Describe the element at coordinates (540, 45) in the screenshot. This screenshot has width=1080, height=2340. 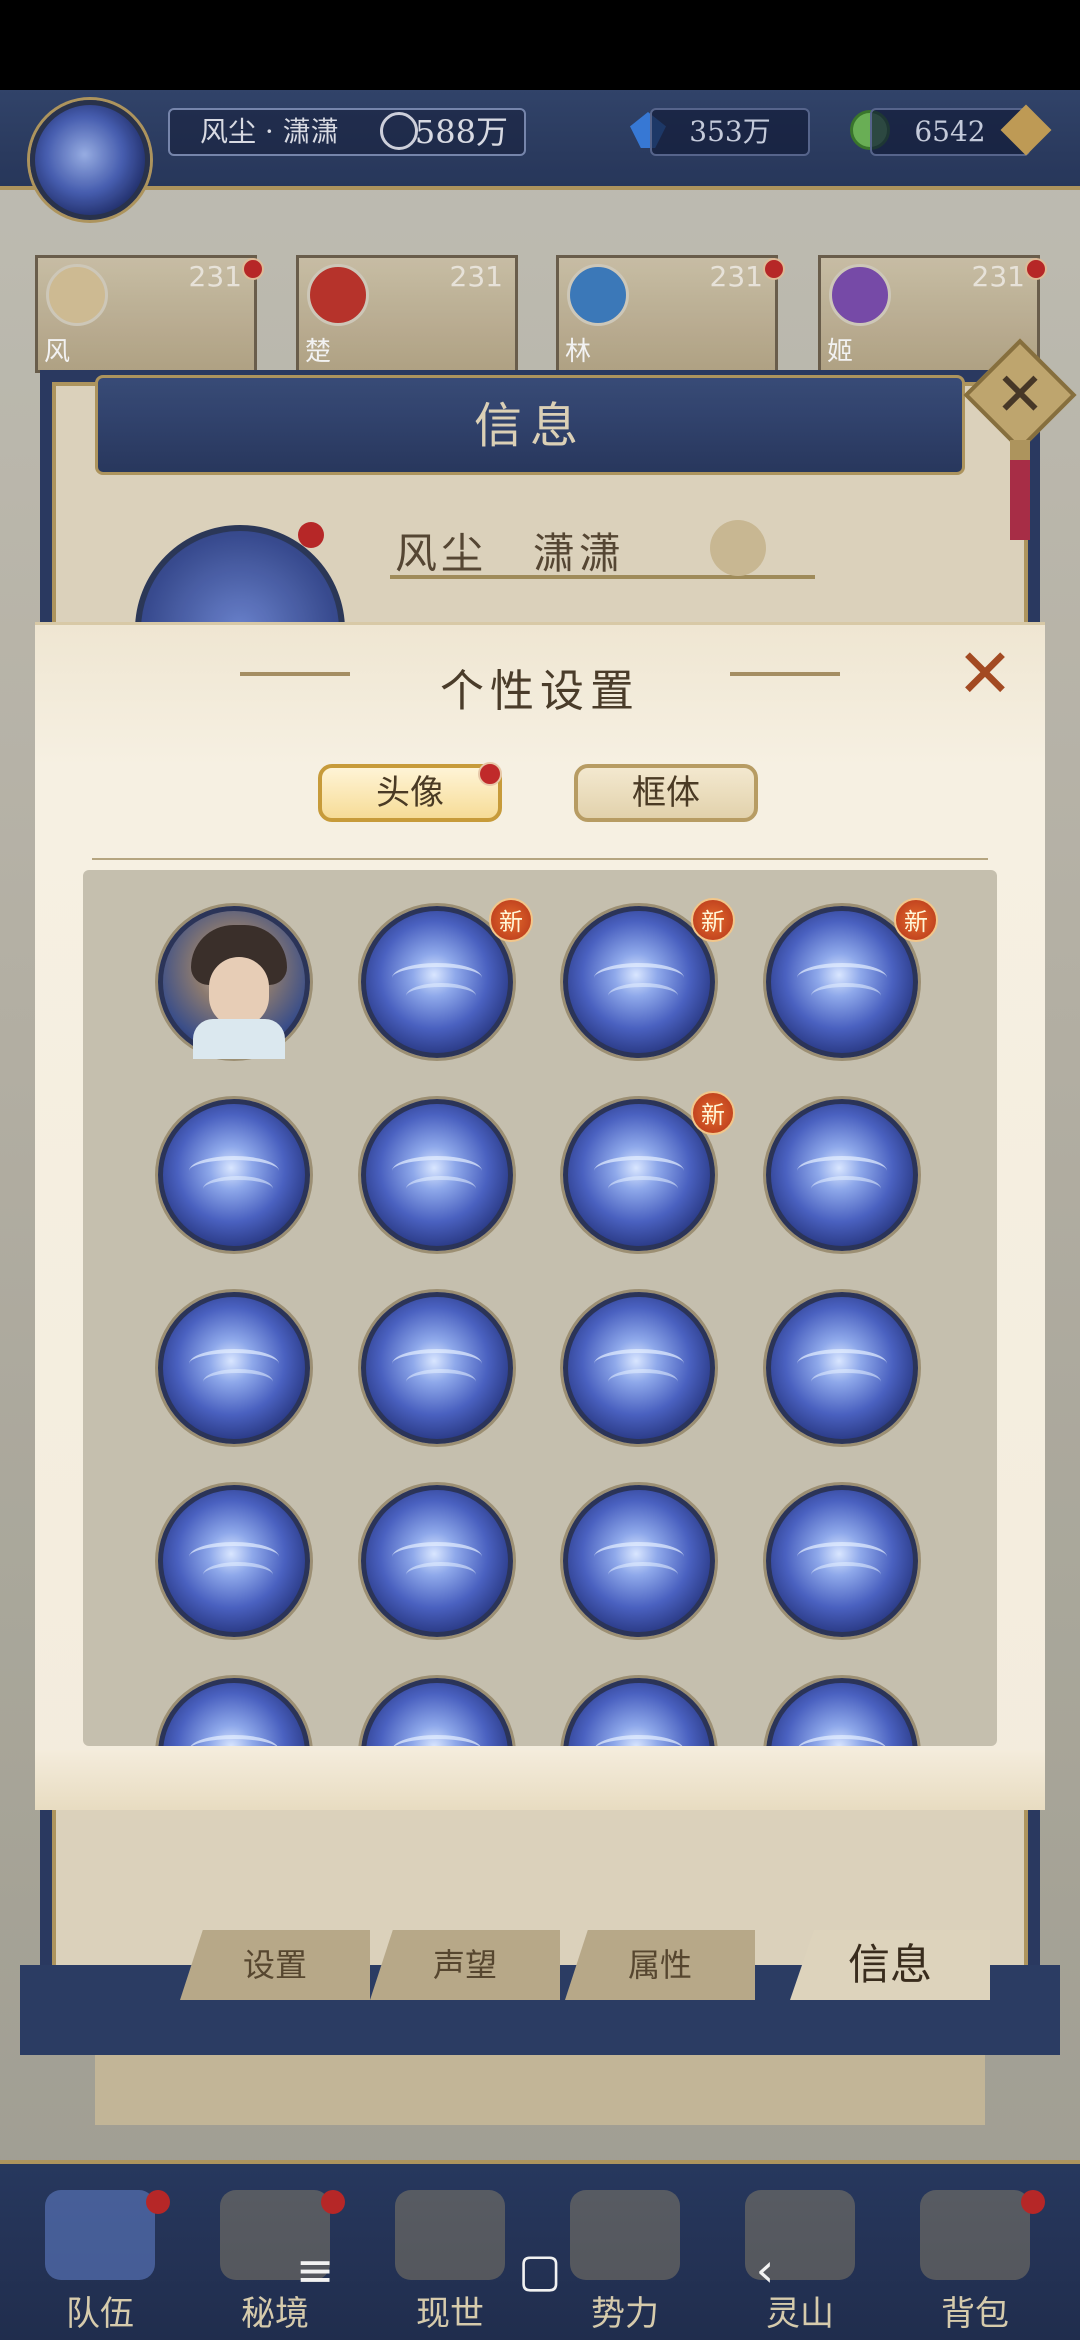
I see `status-bar` at that location.